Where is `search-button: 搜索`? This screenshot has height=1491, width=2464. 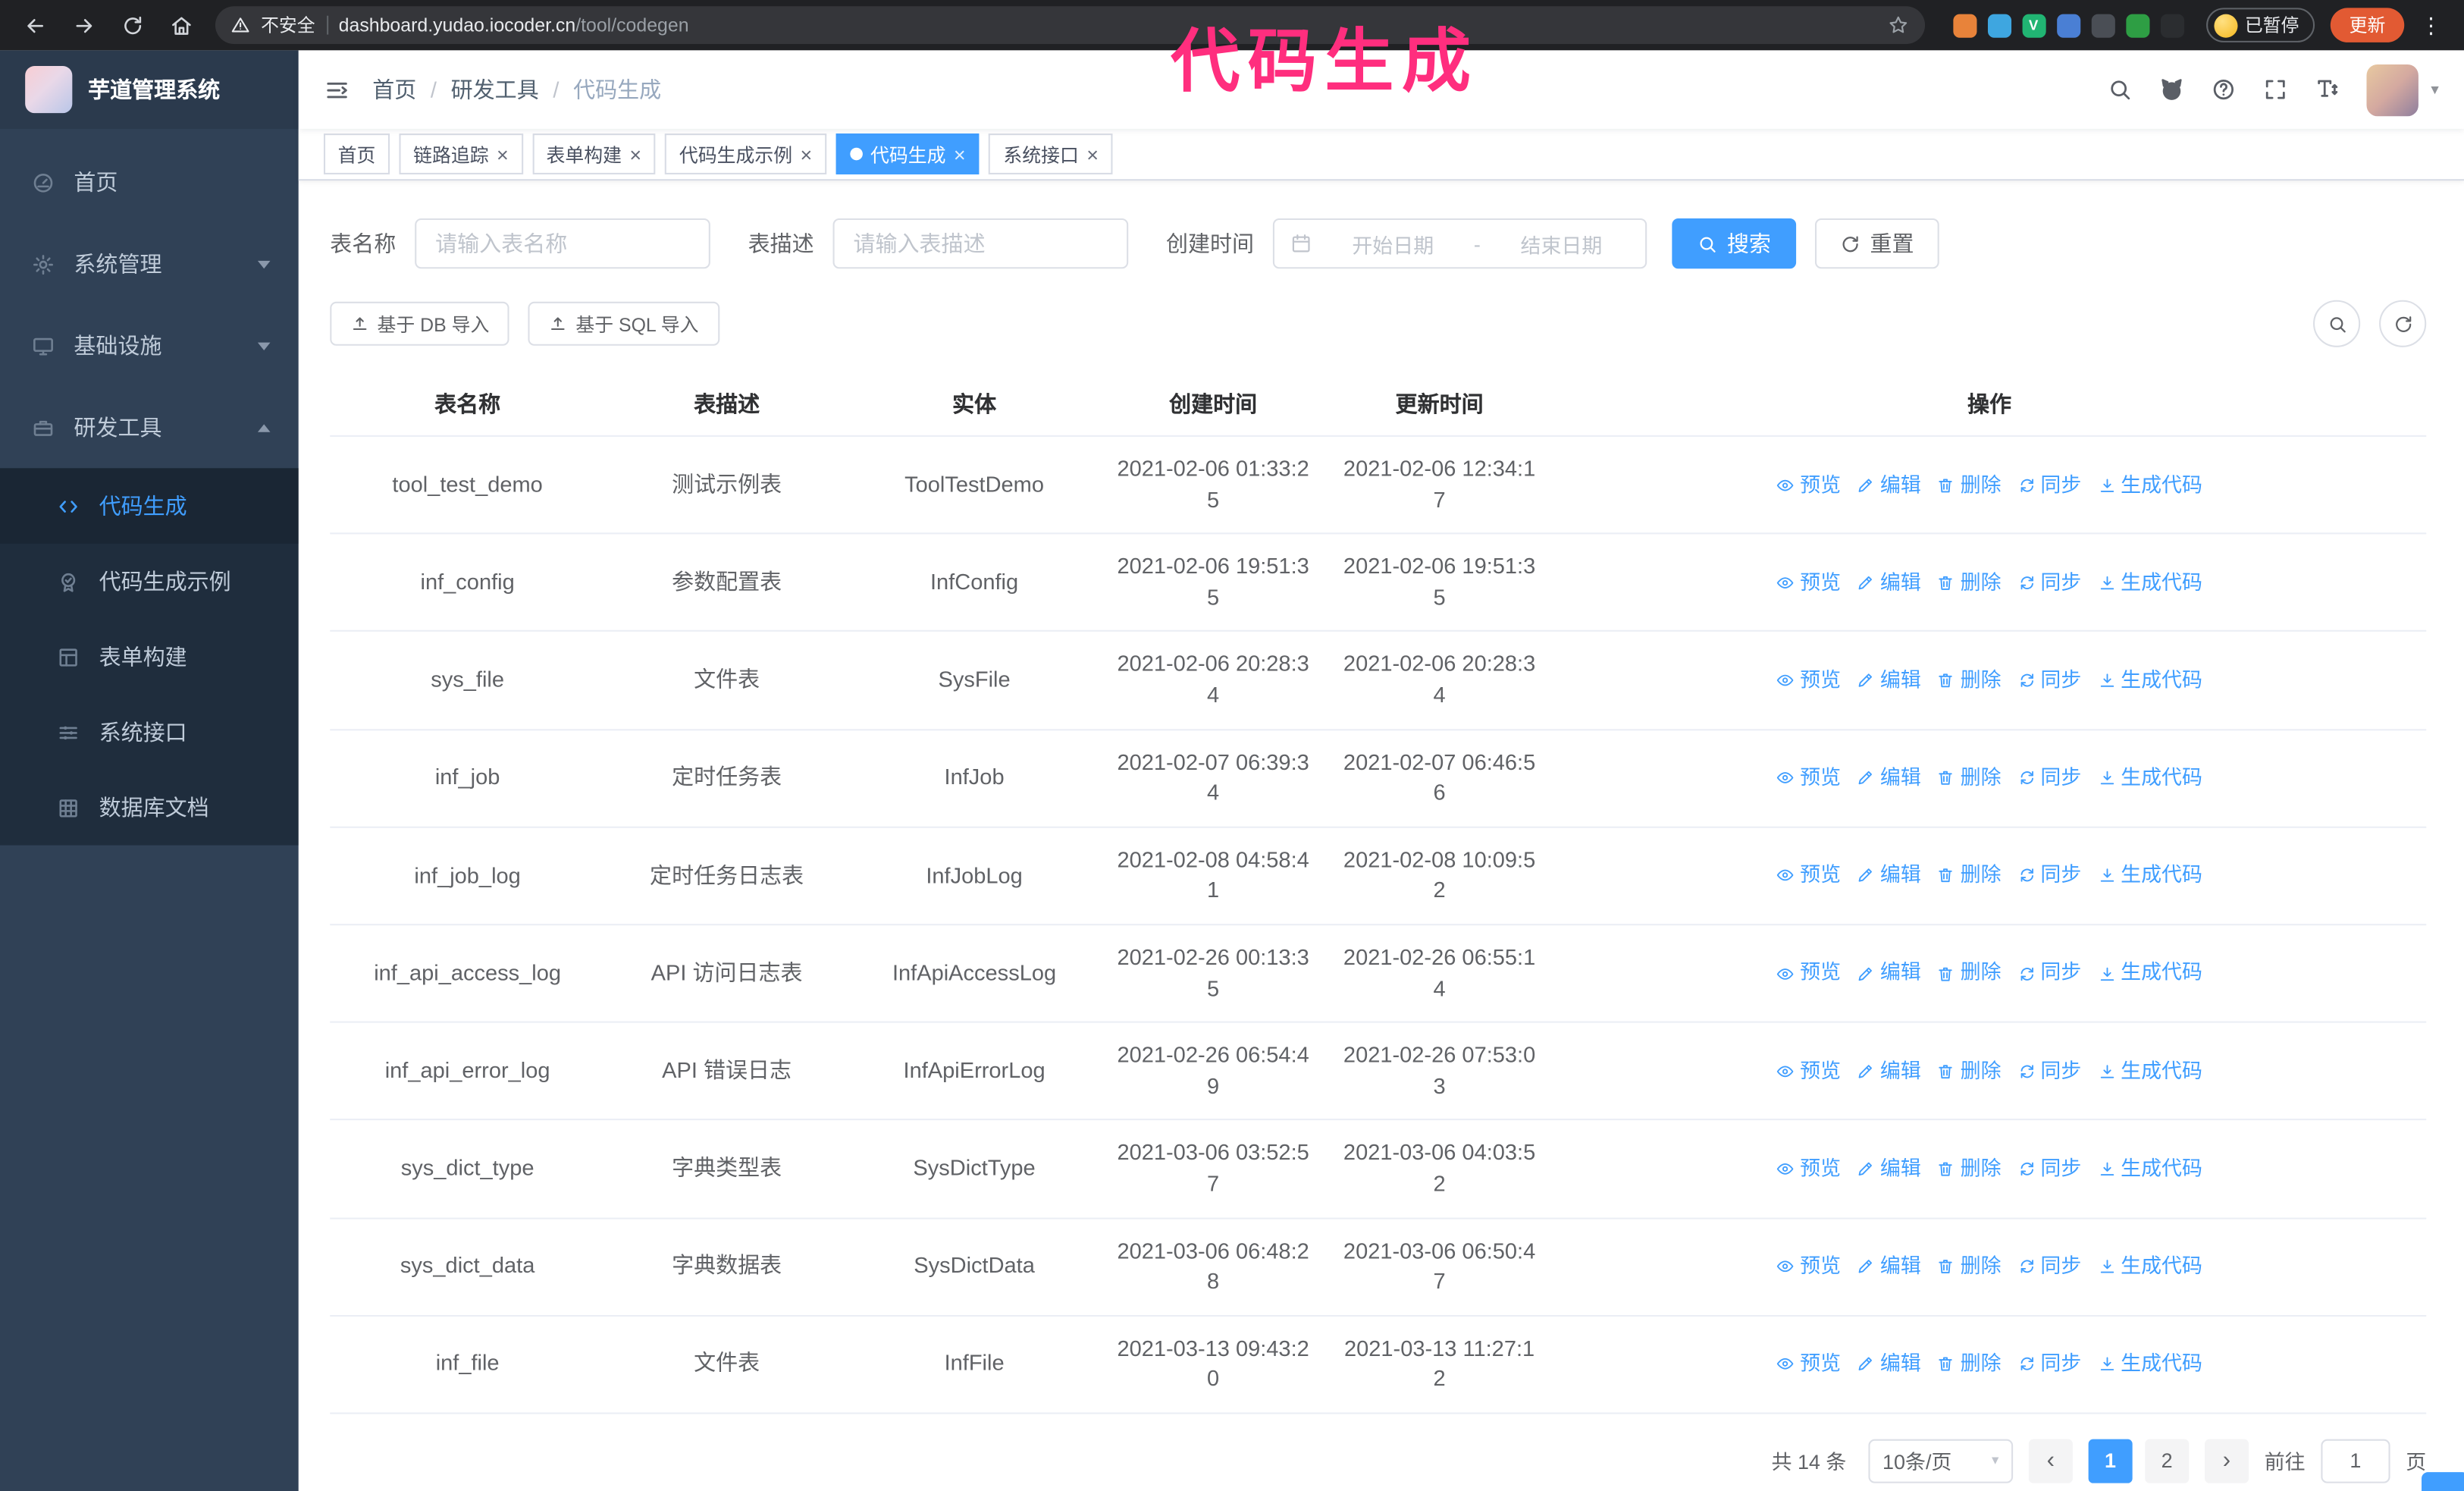 search-button: 搜索 is located at coordinates (1735, 243).